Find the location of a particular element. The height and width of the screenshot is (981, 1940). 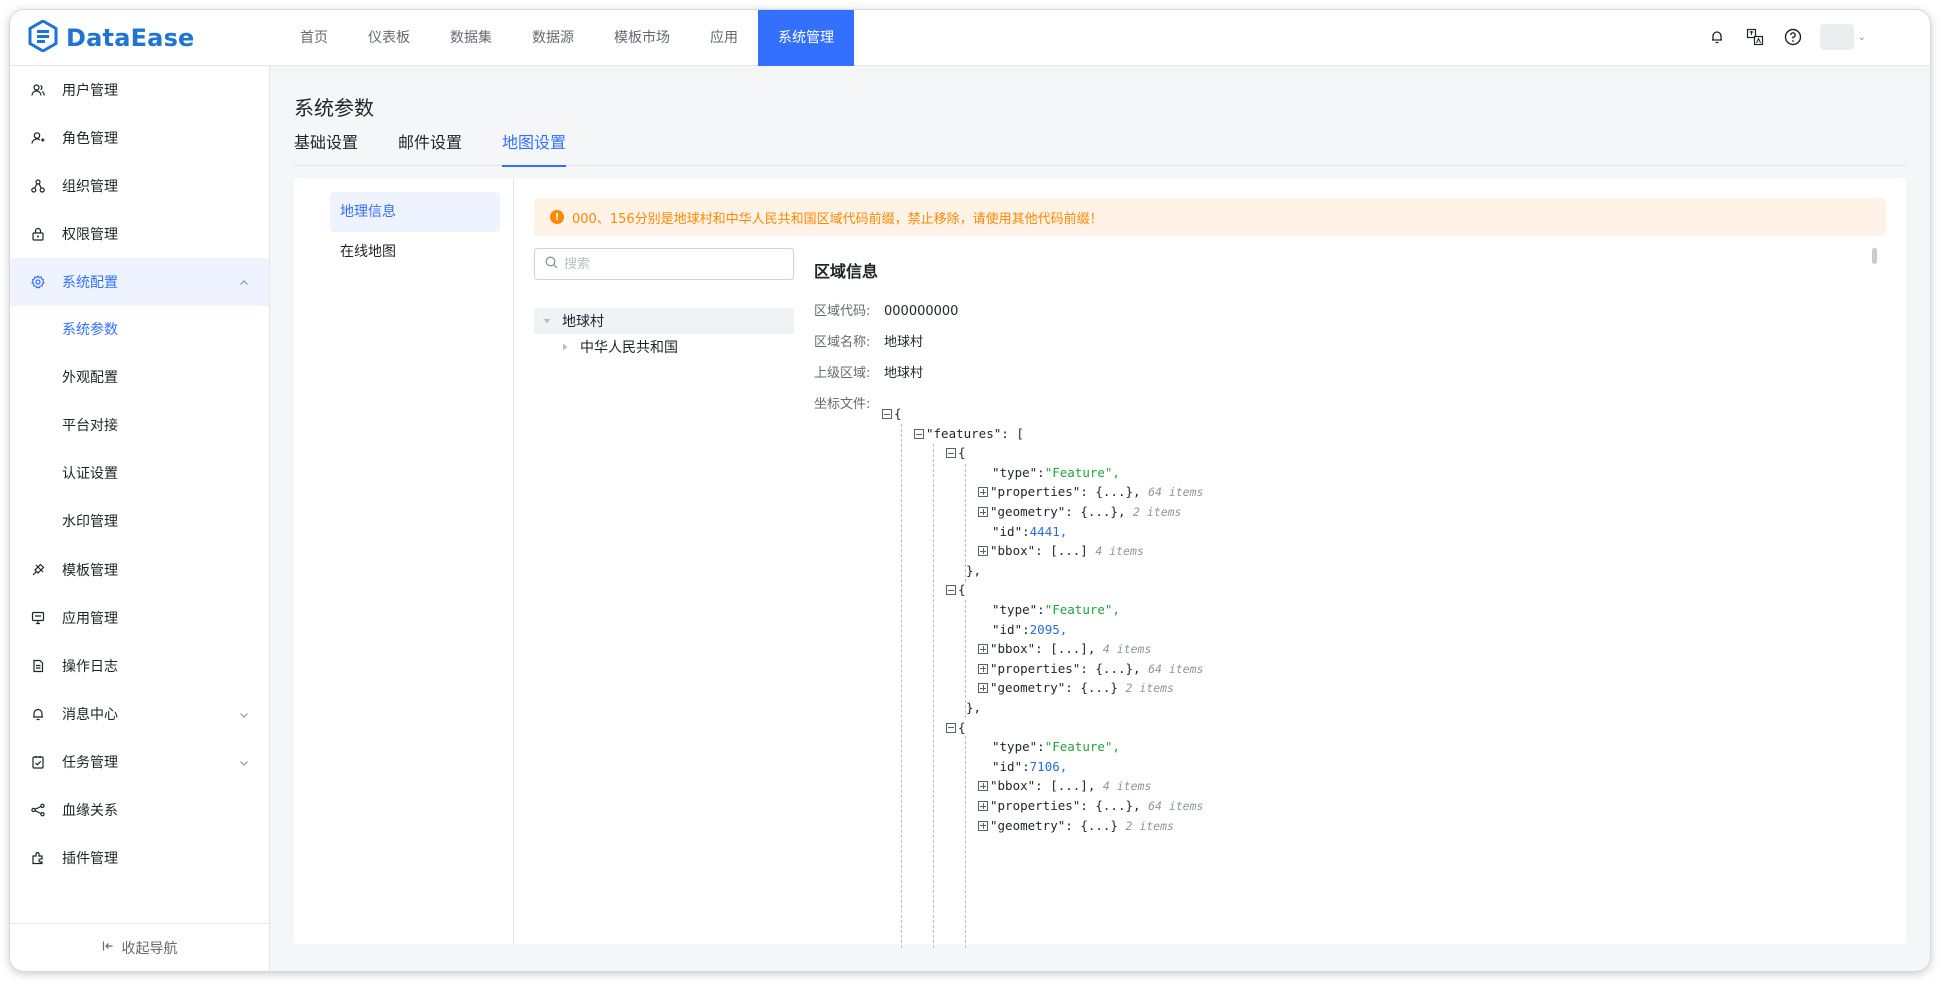

org-icon is located at coordinates (38, 186).